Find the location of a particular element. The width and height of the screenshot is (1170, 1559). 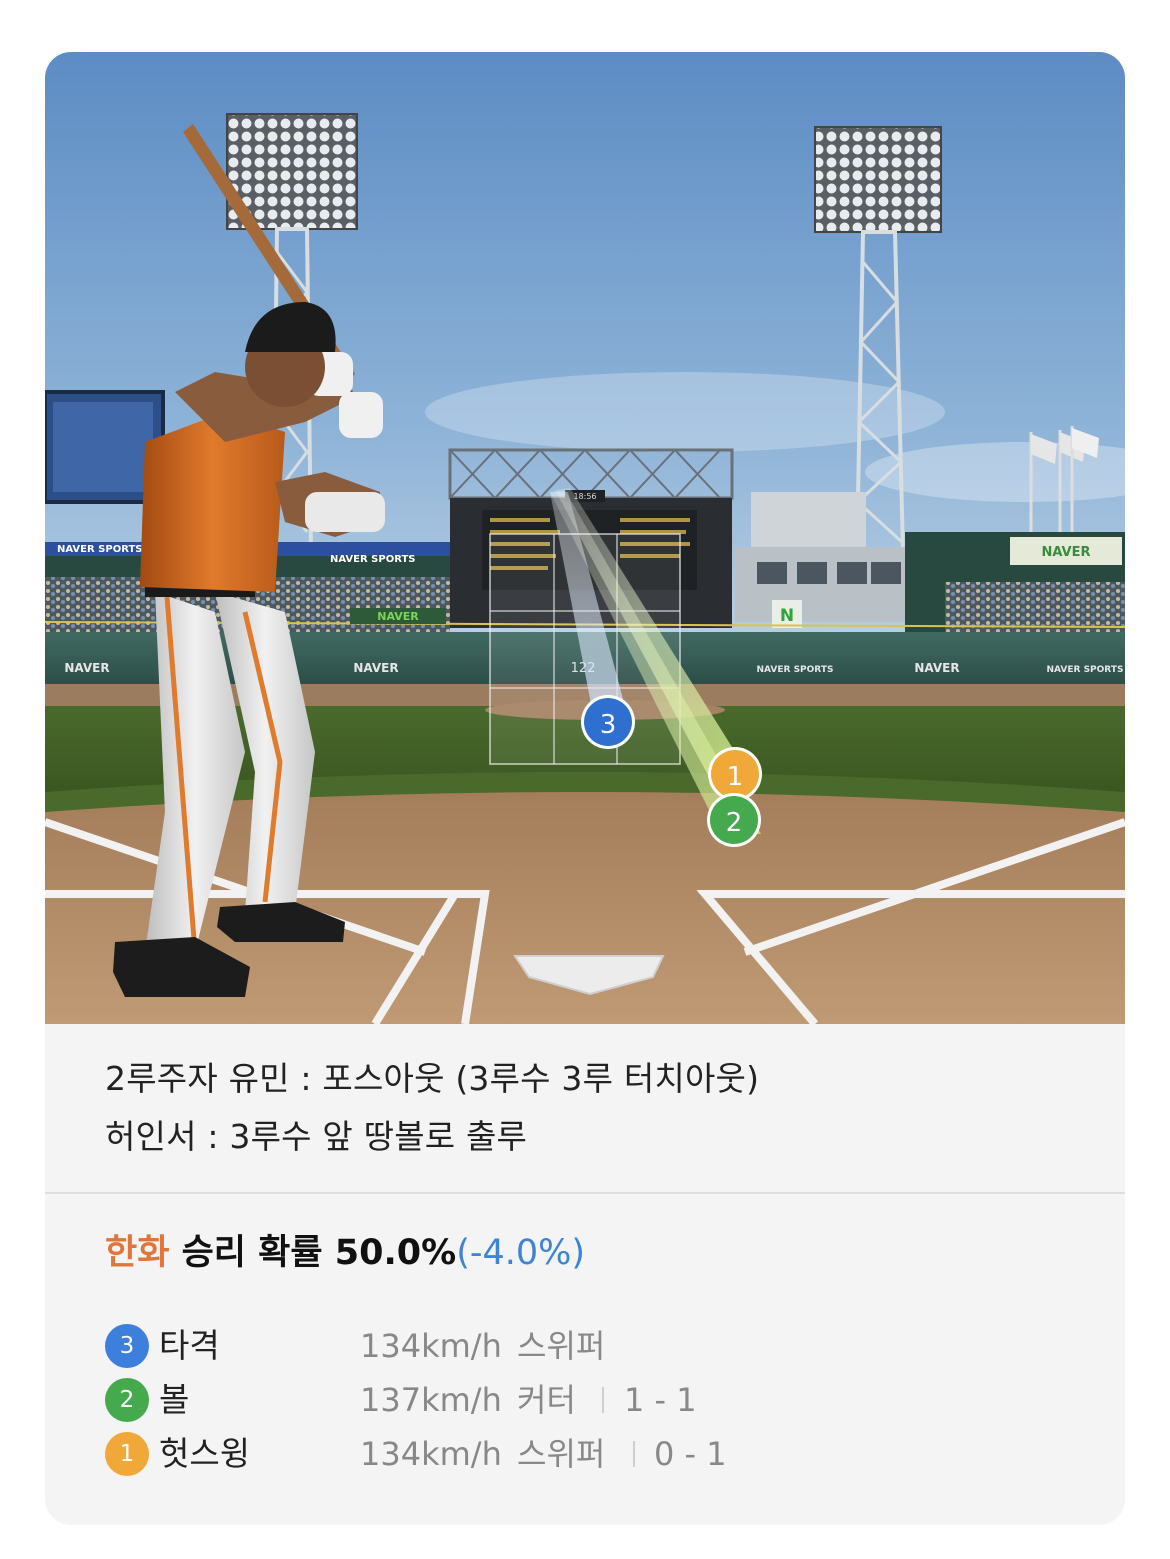

win-prob-value: 50.0% is located at coordinates (395, 1253).